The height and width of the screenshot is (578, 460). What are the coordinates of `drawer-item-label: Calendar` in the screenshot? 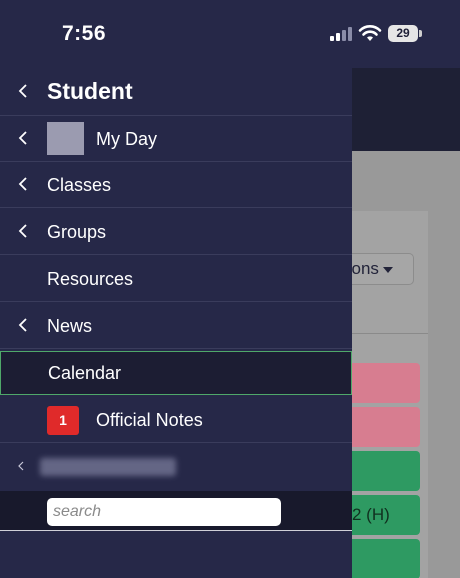 It's located at (85, 373).